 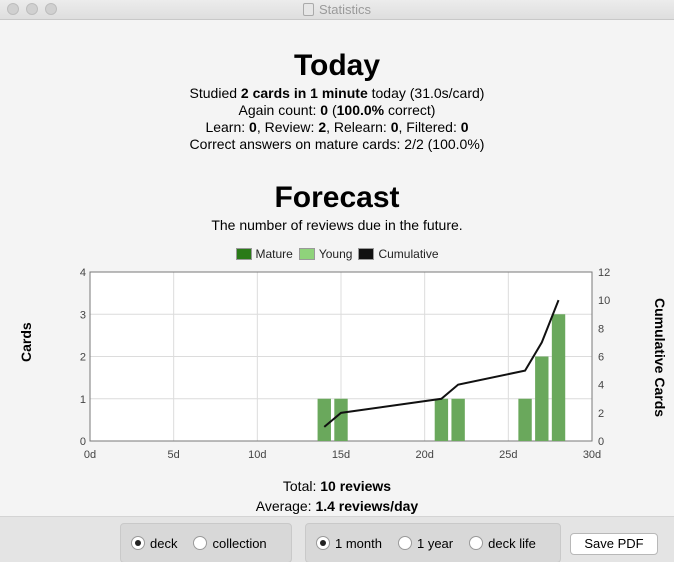 What do you see at coordinates (83, 273) in the screenshot?
I see `y-tick-label: 4` at bounding box center [83, 273].